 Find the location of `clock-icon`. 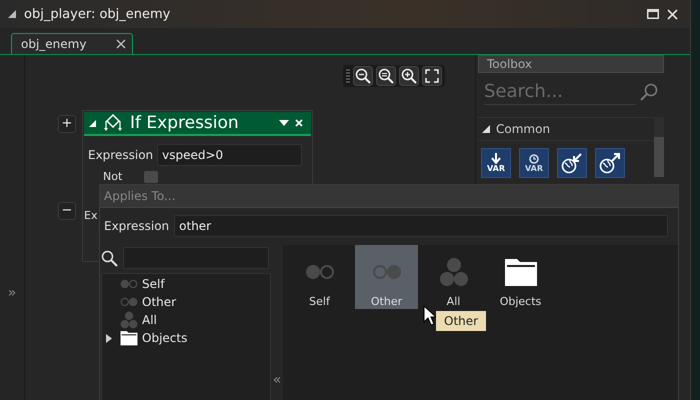

clock-icon is located at coordinates (534, 159).